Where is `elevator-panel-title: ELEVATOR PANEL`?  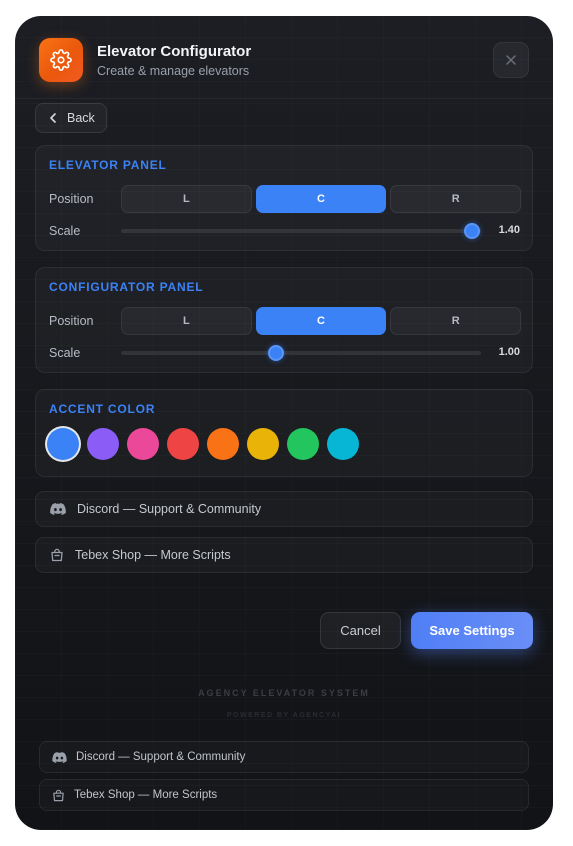
elevator-panel-title: ELEVATOR PANEL is located at coordinates (108, 165).